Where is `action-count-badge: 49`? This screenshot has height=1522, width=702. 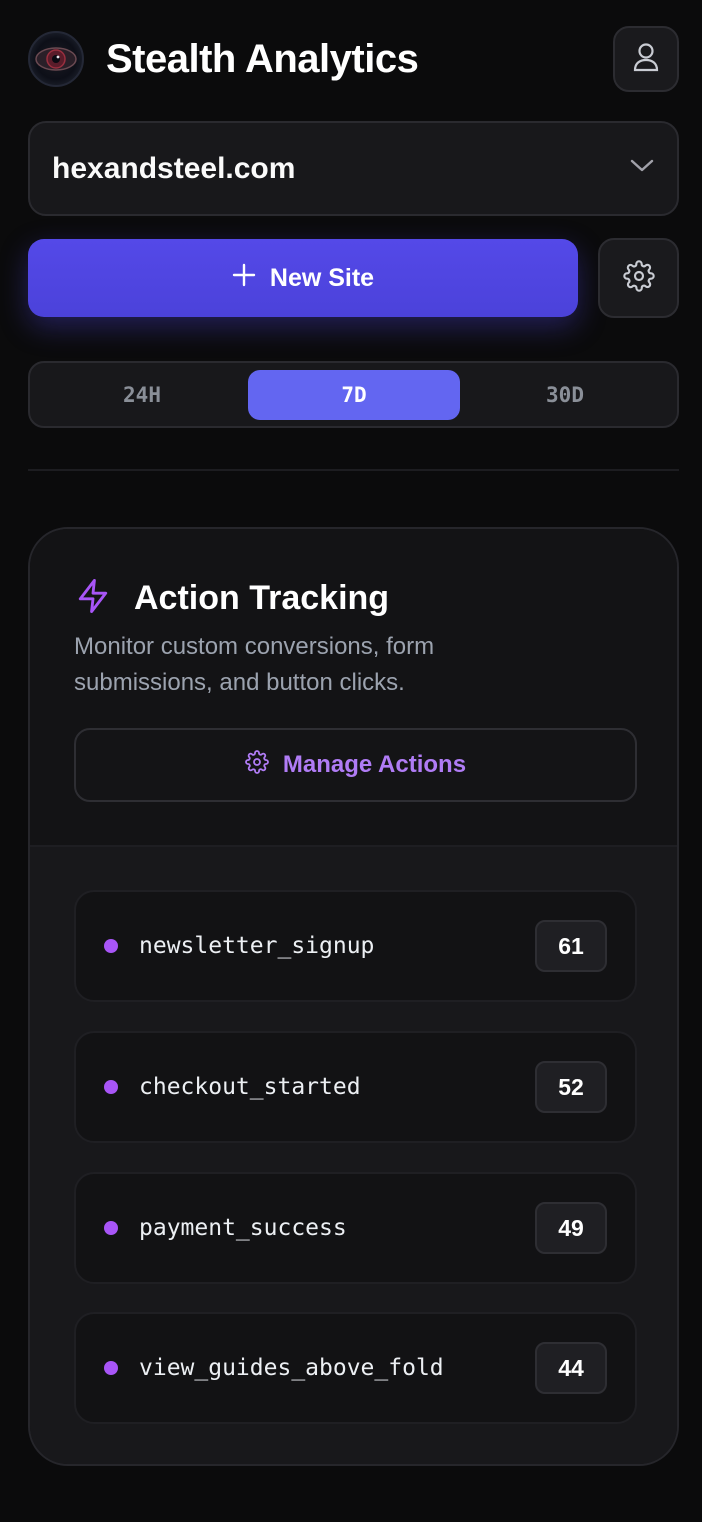
action-count-badge: 49 is located at coordinates (571, 1228).